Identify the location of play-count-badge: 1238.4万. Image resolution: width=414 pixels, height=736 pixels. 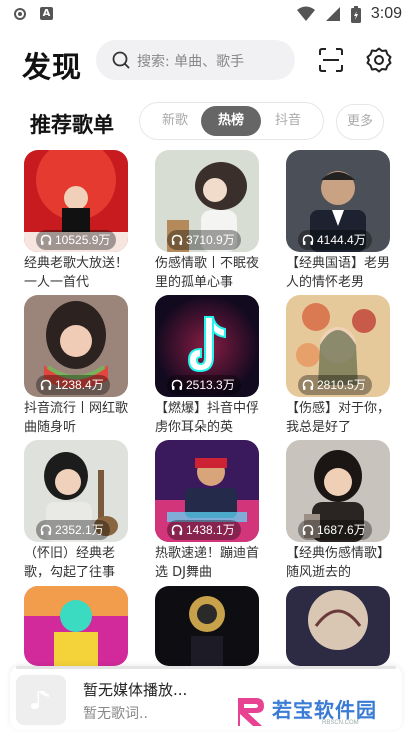
(73, 385).